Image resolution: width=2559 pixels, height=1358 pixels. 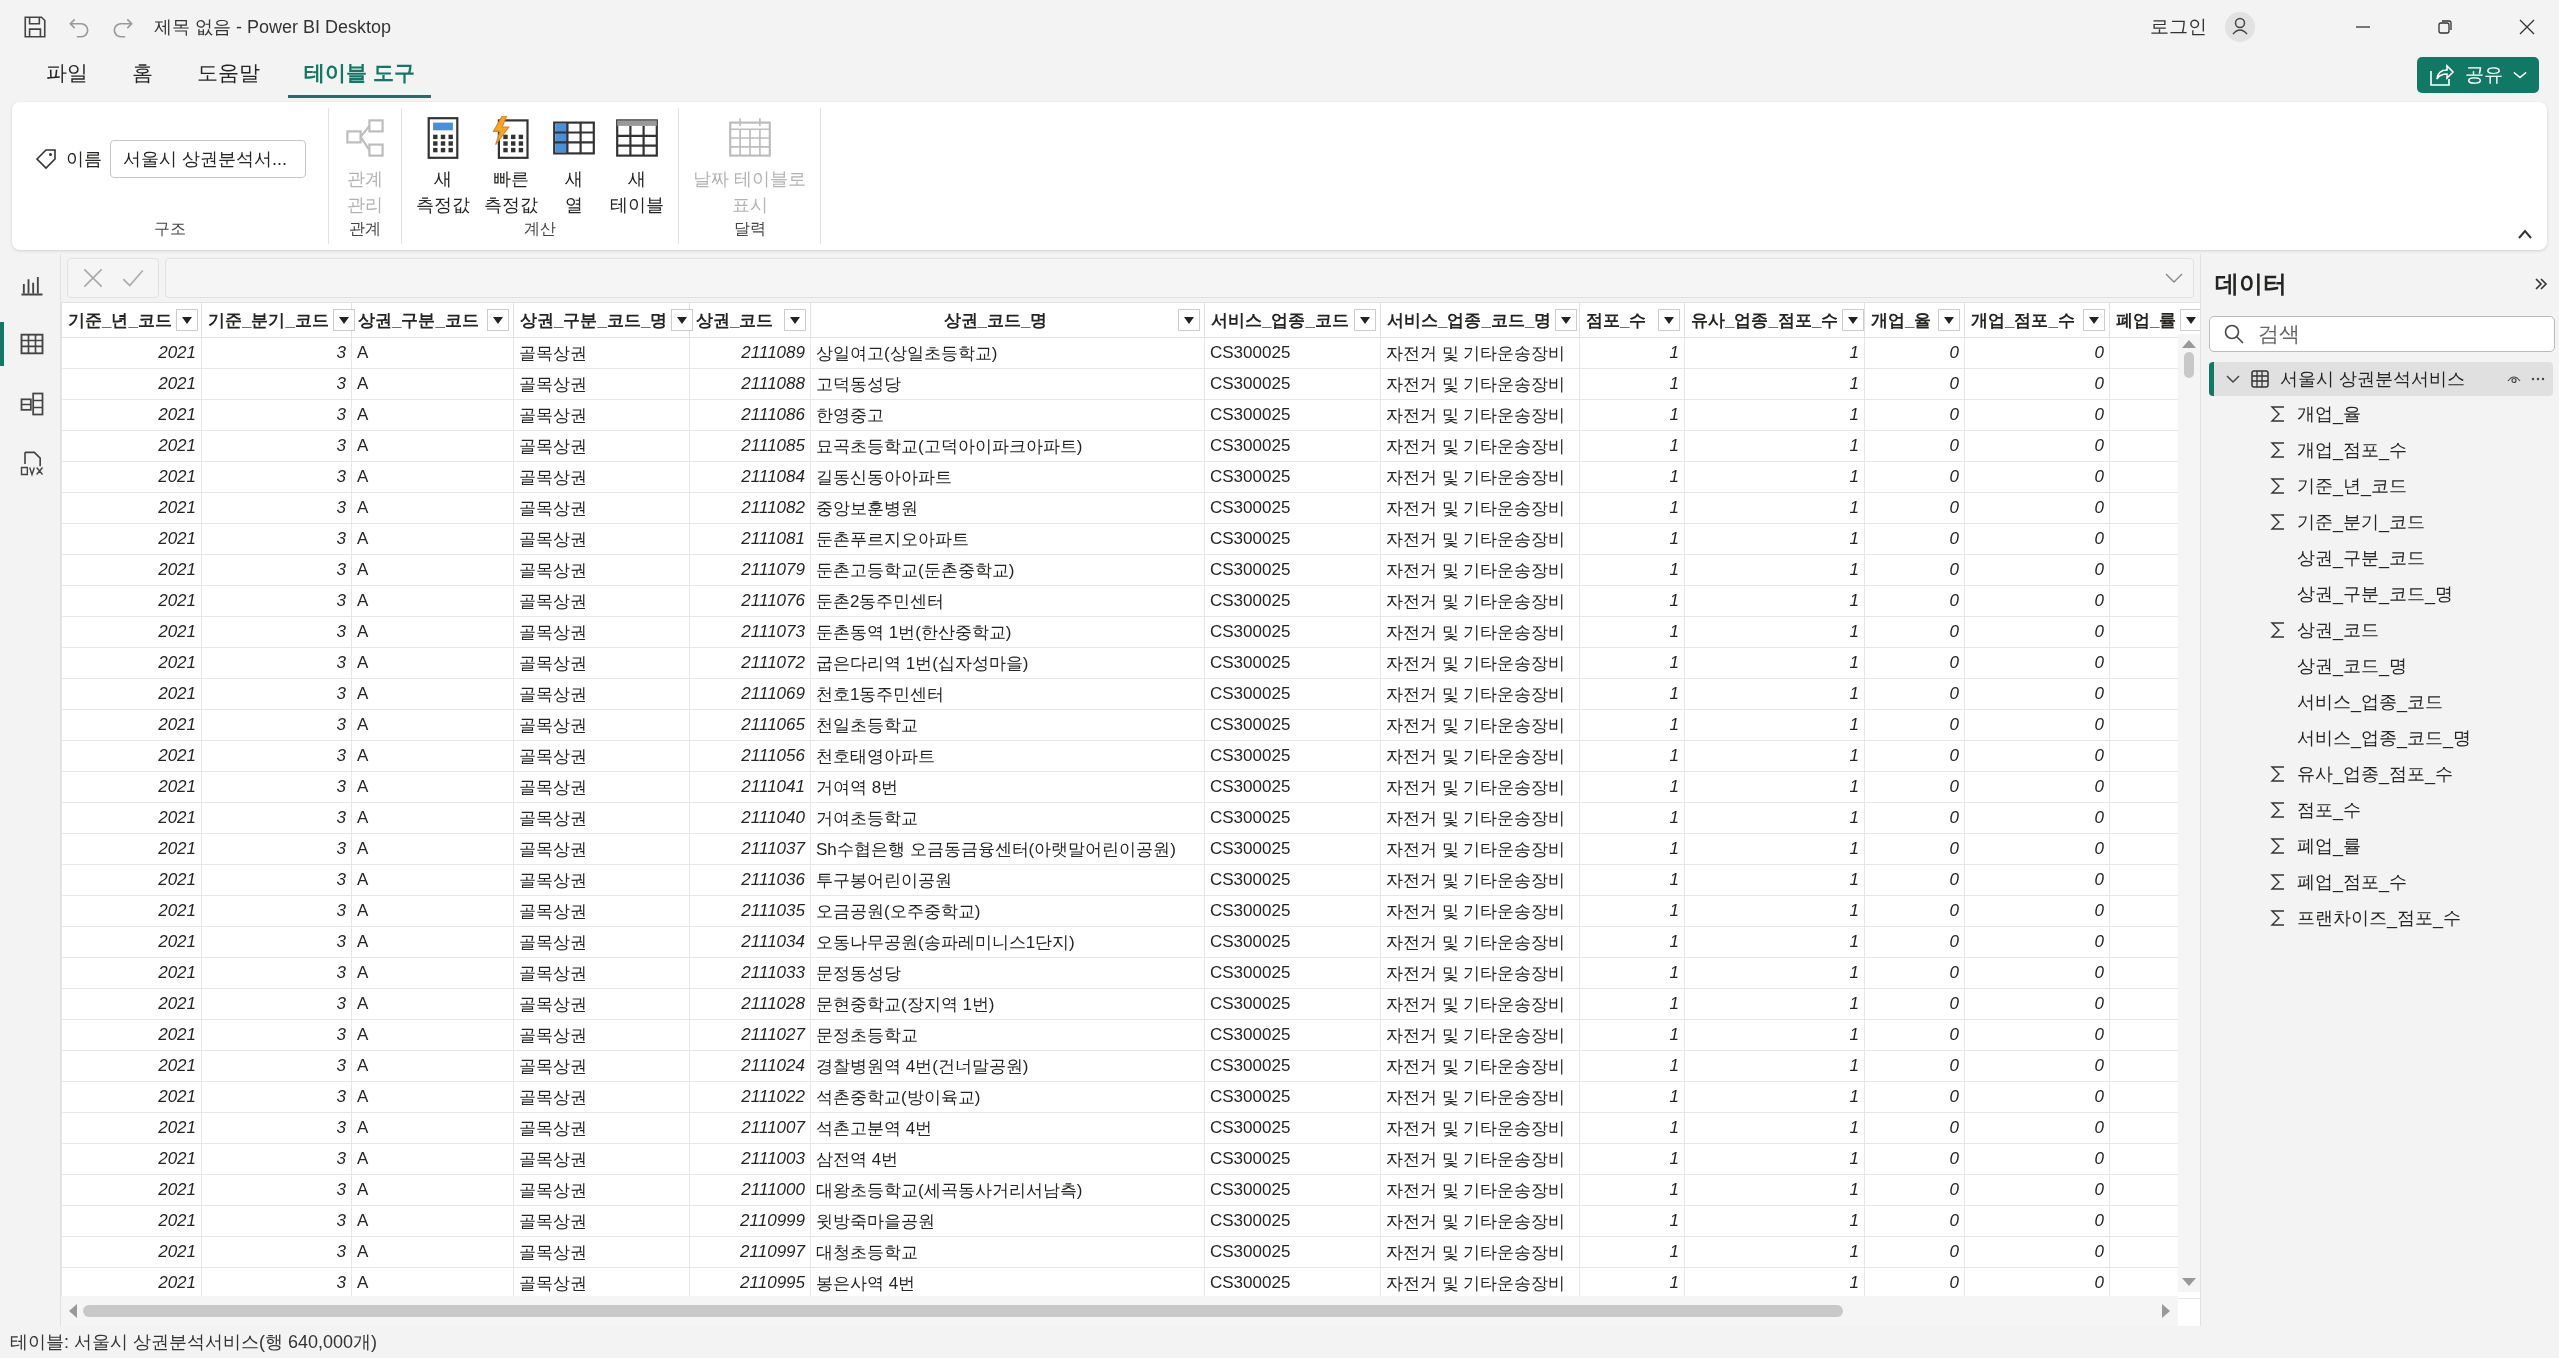 I want to click on search-icon, so click(x=2234, y=334).